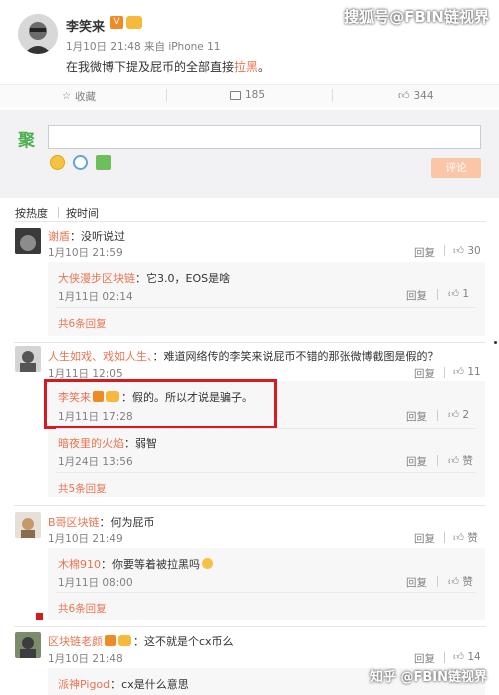 This screenshot has height=695, width=499. I want to click on favorite-button: ☆ 收藏, so click(79, 96).